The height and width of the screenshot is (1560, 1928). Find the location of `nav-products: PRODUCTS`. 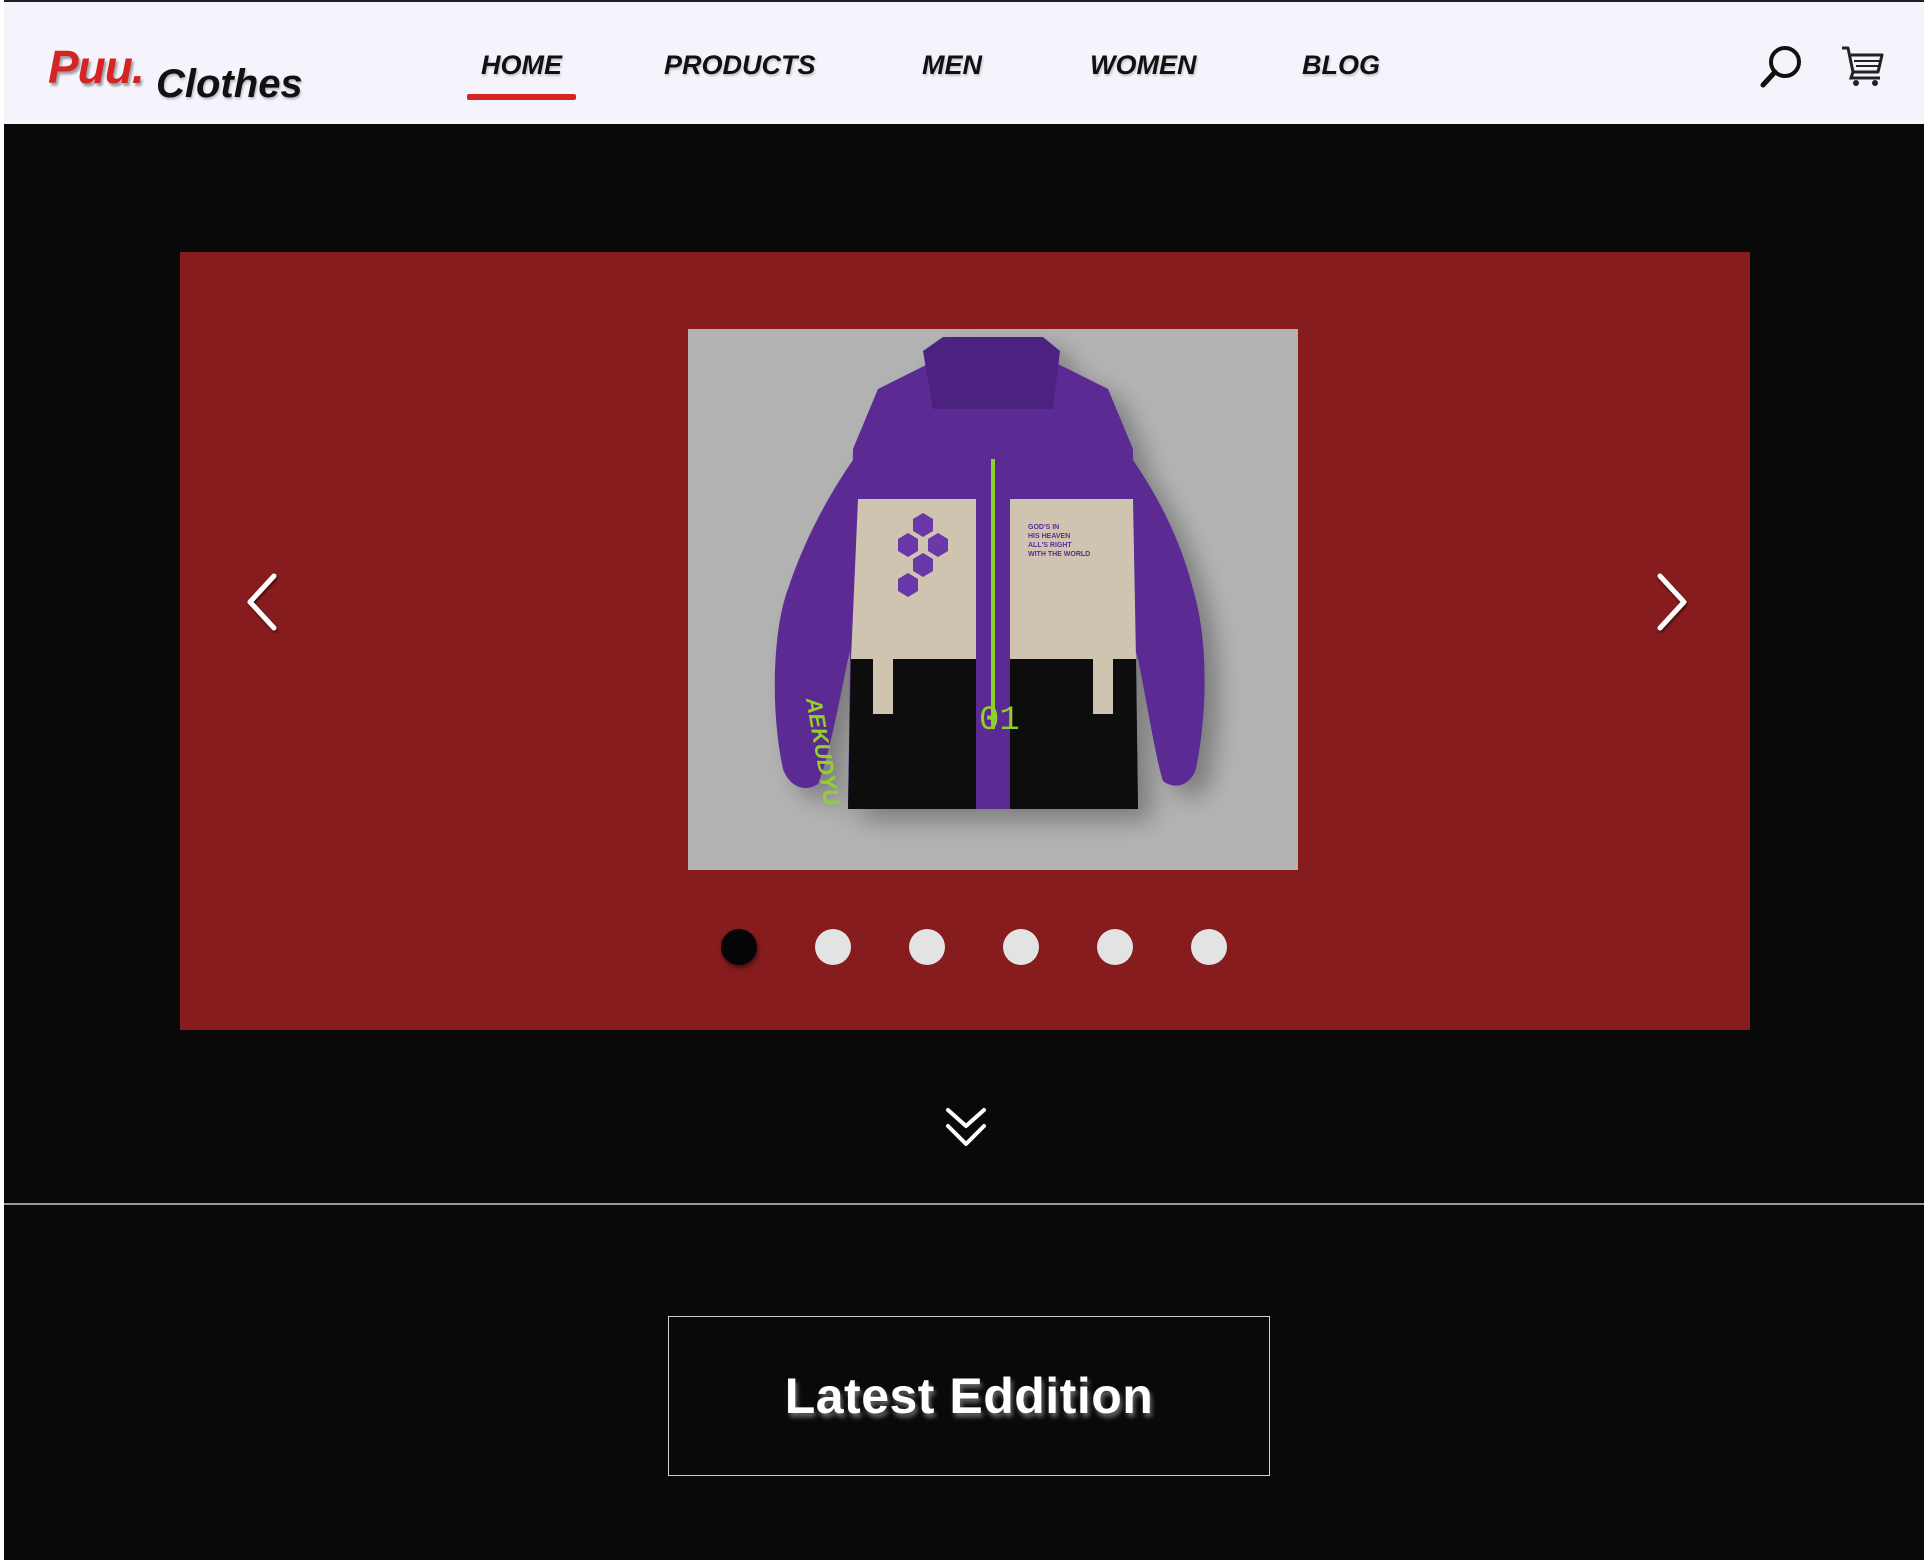

nav-products: PRODUCTS is located at coordinates (740, 65).